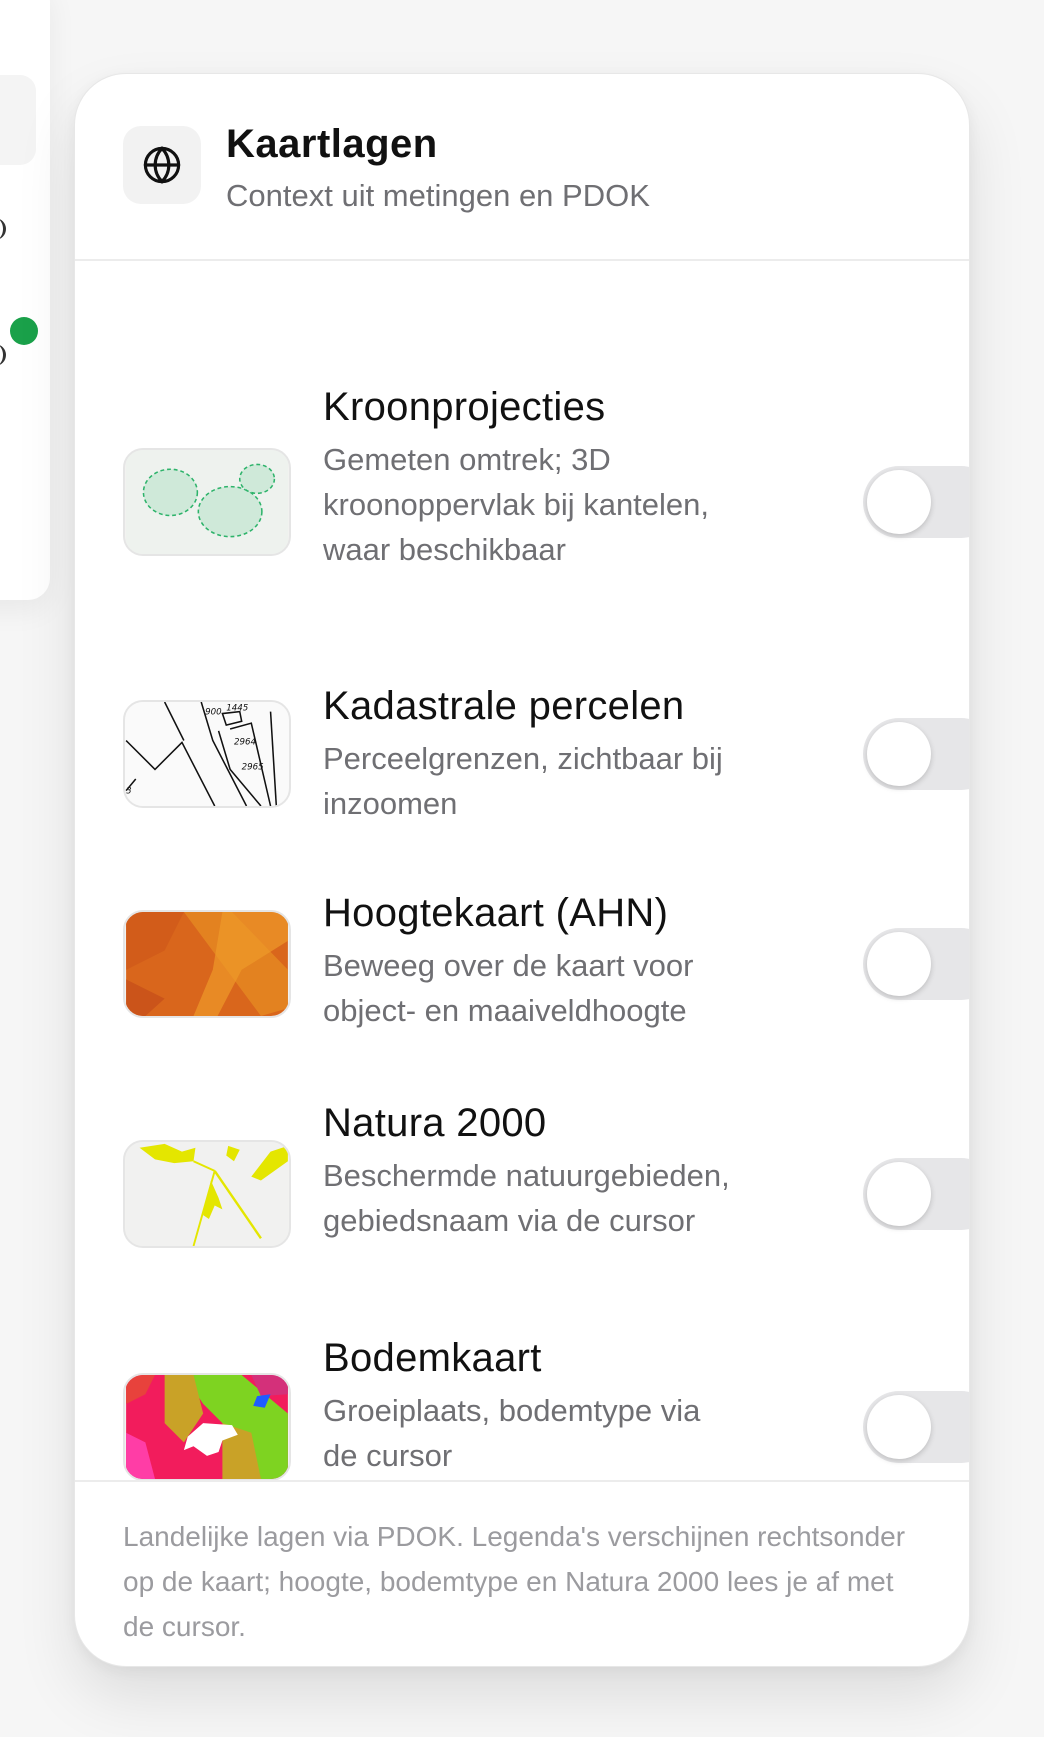  What do you see at coordinates (207, 1427) in the screenshot?
I see `soil-map-thumbnail` at bounding box center [207, 1427].